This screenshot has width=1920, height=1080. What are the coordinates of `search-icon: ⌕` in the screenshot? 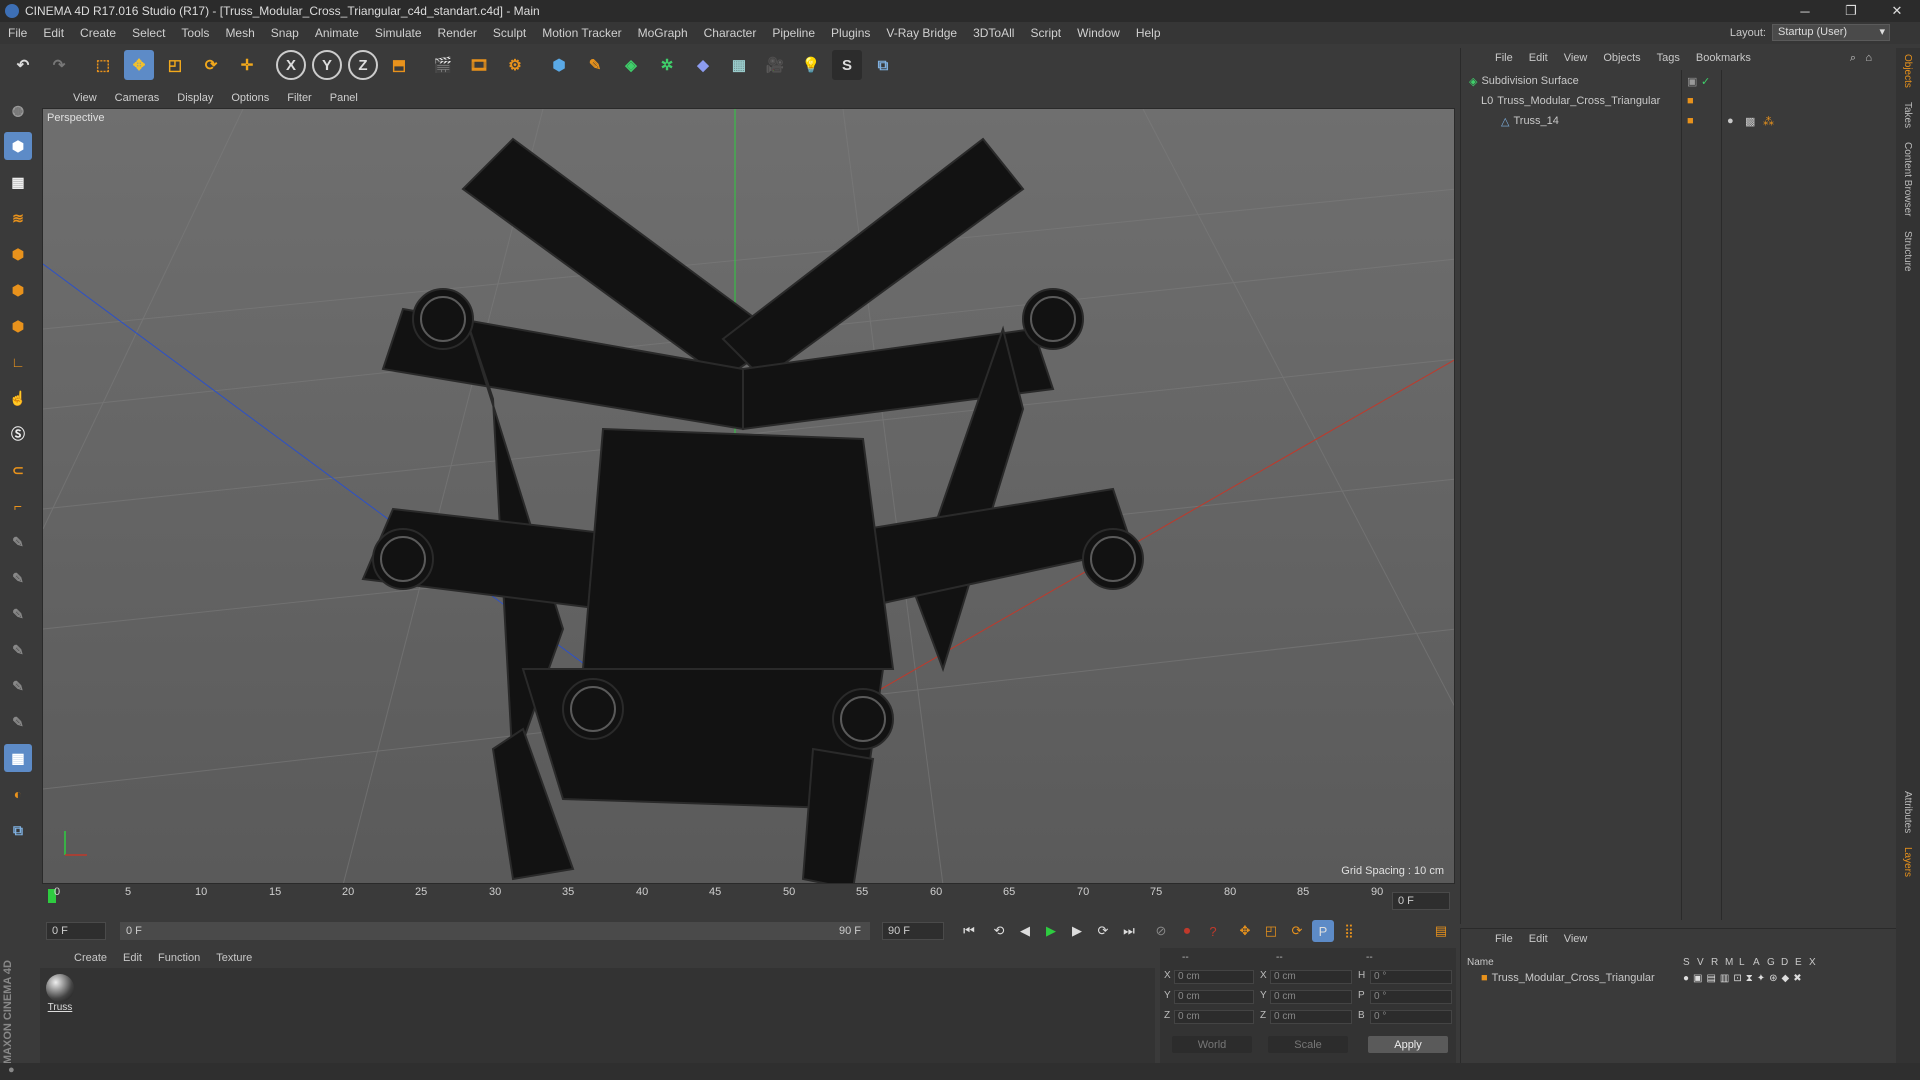 It's located at (1853, 58).